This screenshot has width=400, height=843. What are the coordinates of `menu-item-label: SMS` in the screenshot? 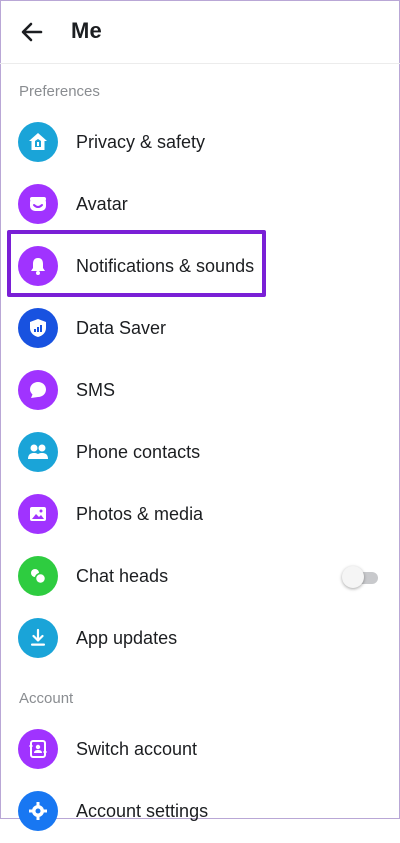 It's located at (96, 390).